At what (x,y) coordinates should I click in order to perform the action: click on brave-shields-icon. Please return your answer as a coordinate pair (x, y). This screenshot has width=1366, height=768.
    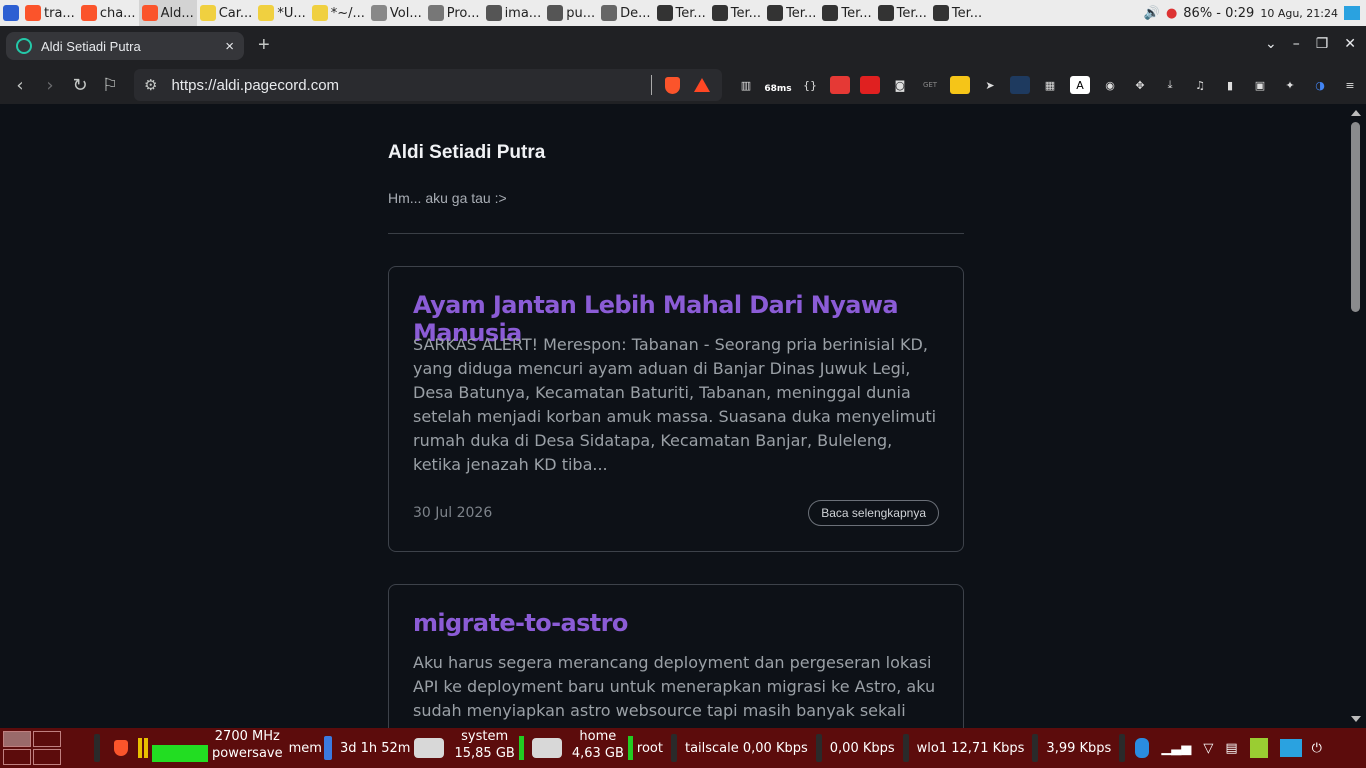
    Looking at the image, I should click on (672, 85).